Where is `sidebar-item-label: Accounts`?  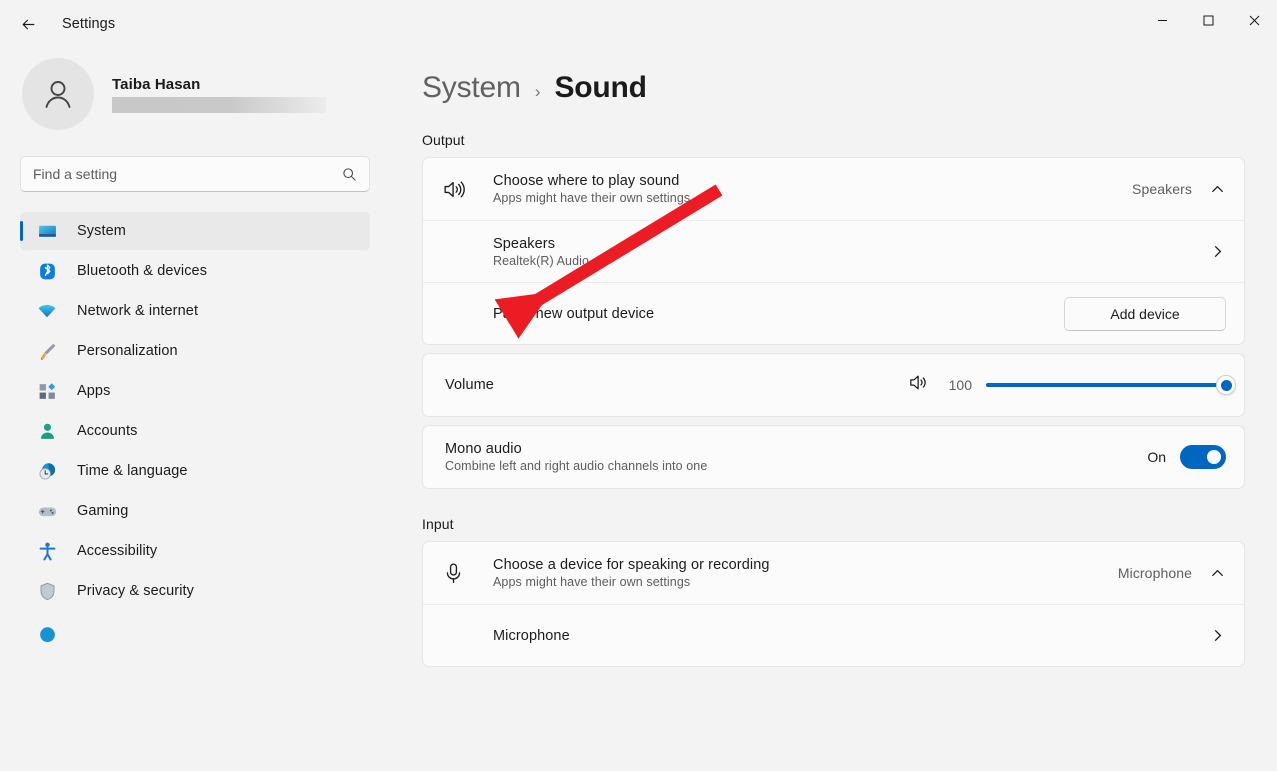 sidebar-item-label: Accounts is located at coordinates (107, 431).